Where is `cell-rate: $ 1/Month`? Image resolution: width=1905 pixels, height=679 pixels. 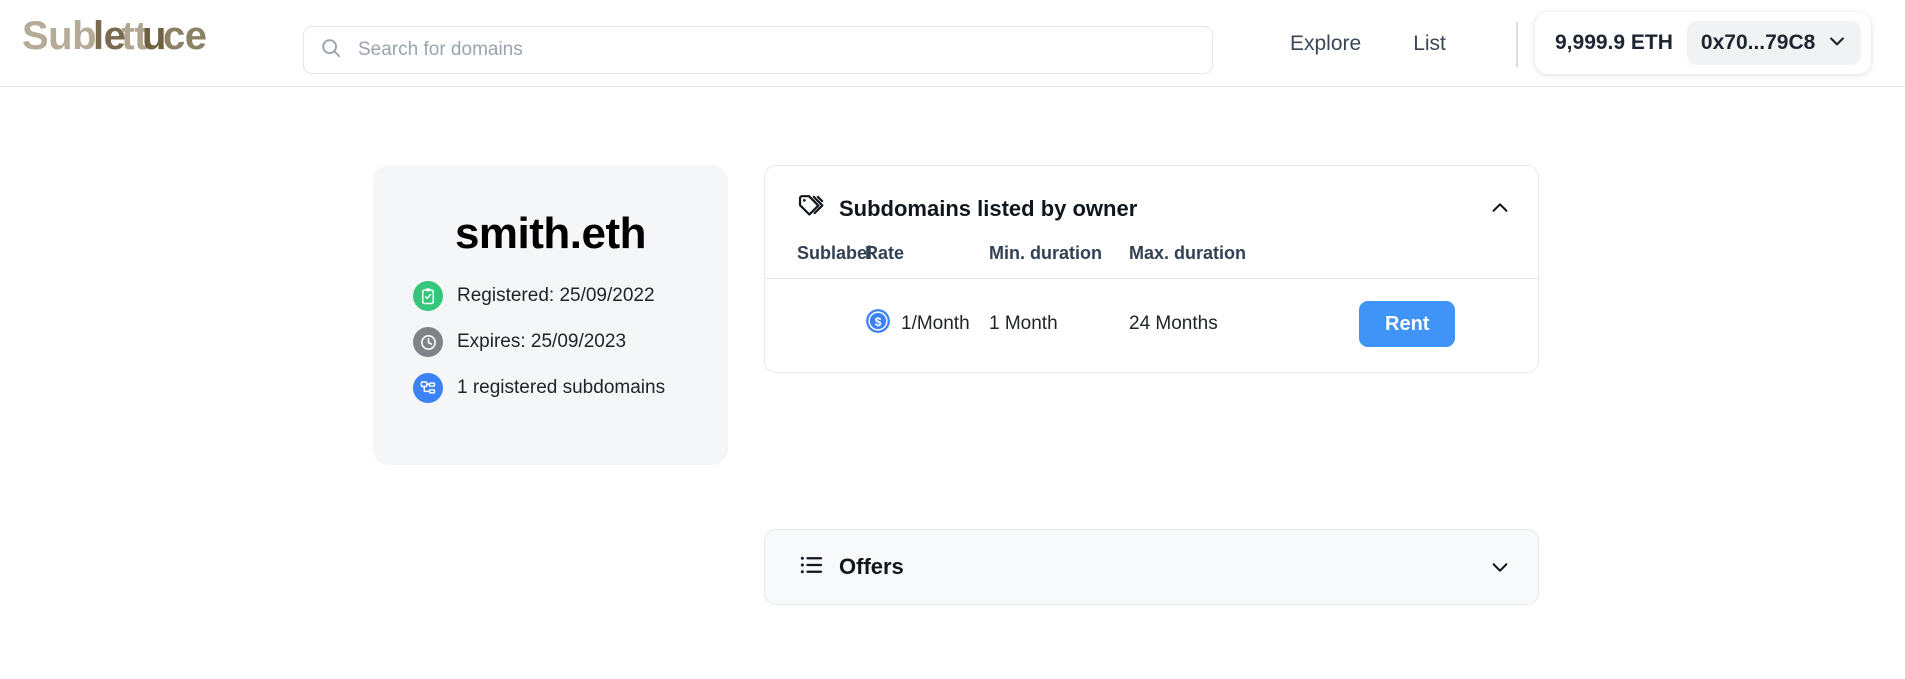
cell-rate: $ 1/Month is located at coordinates (927, 313).